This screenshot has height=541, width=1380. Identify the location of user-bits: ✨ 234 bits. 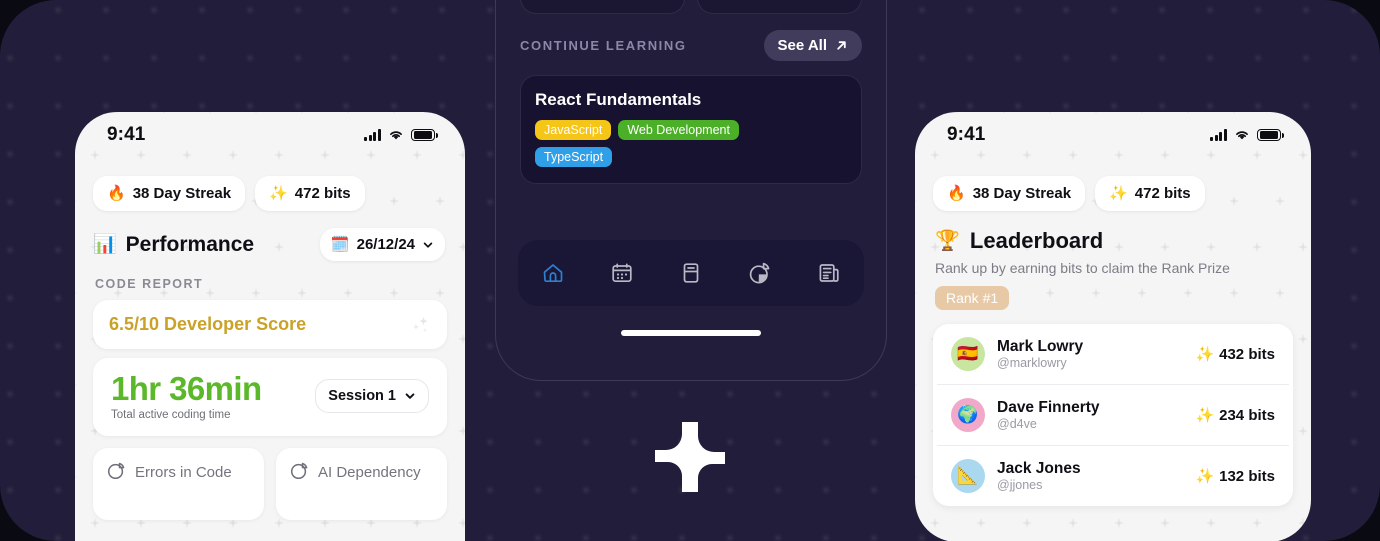
(1235, 415).